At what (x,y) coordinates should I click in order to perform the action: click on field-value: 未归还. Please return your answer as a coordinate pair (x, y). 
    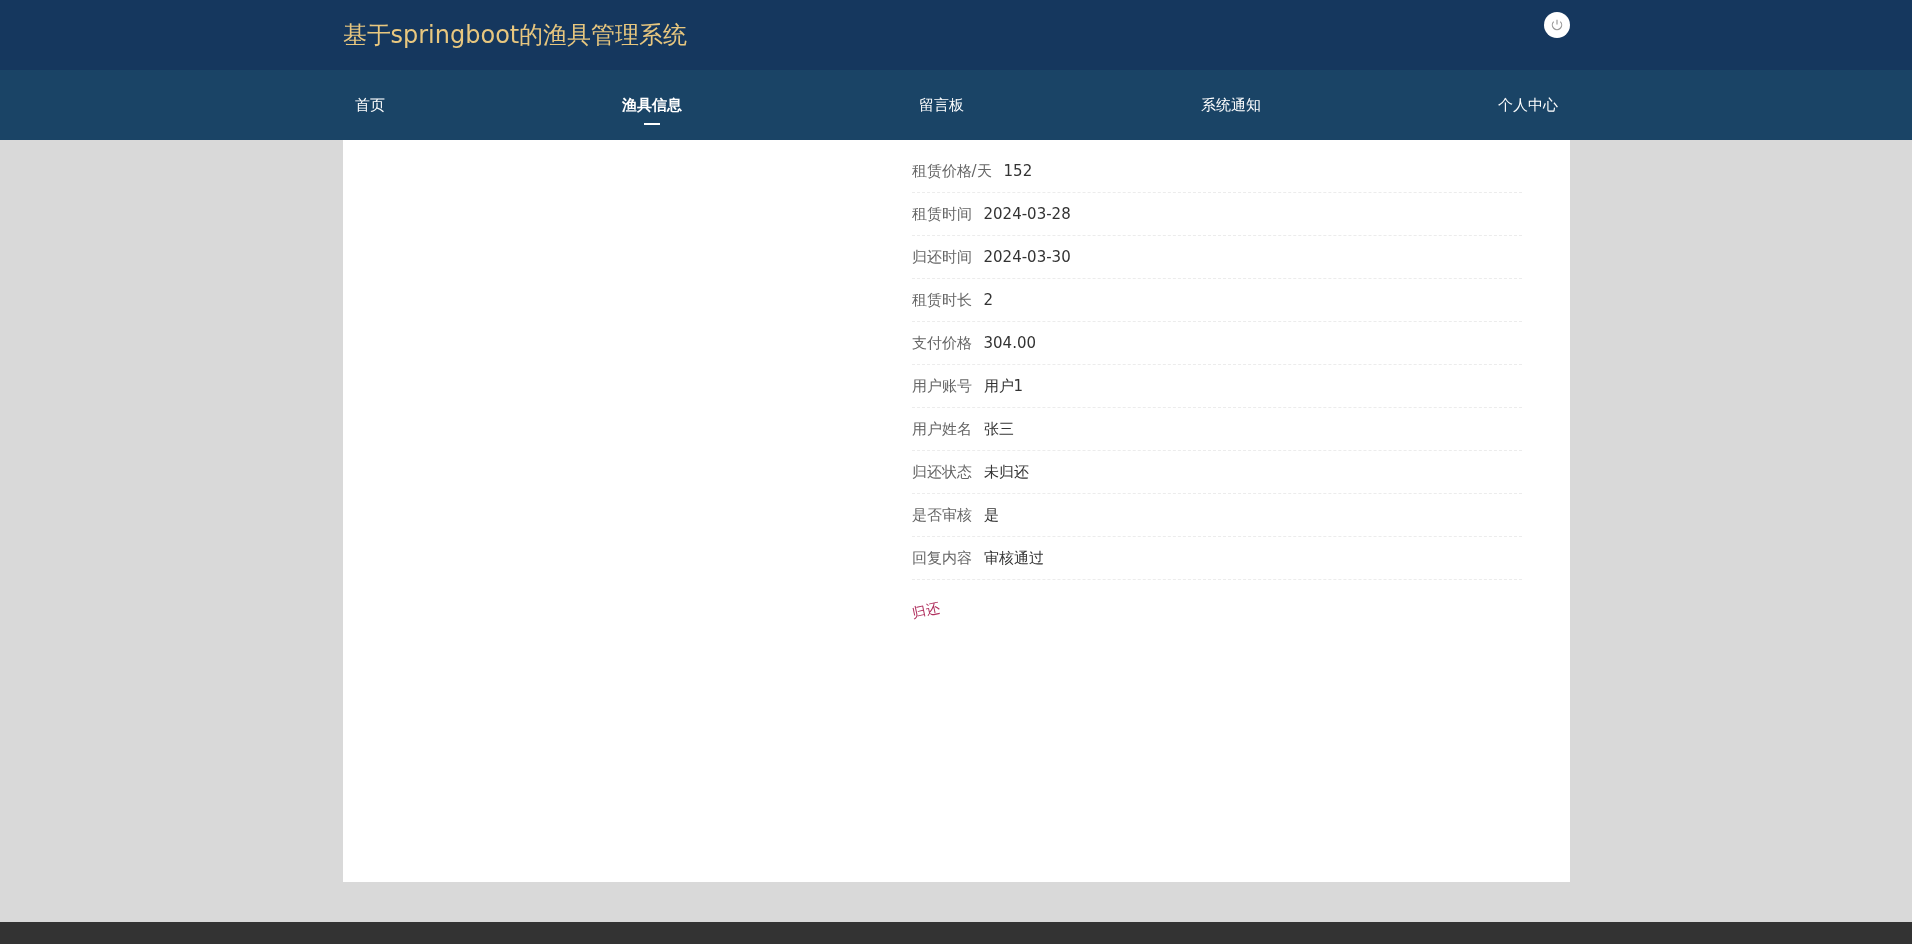
    Looking at the image, I should click on (1006, 472).